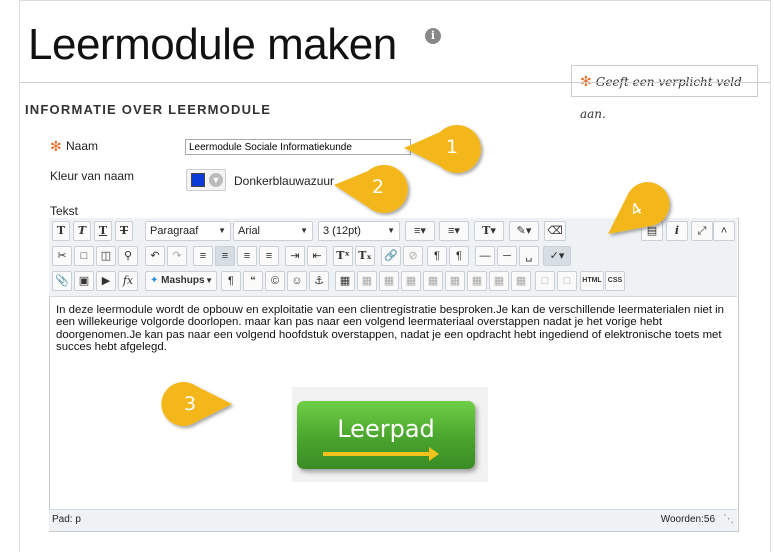  What do you see at coordinates (190, 404) in the screenshot?
I see `callout-3-number: 3` at bounding box center [190, 404].